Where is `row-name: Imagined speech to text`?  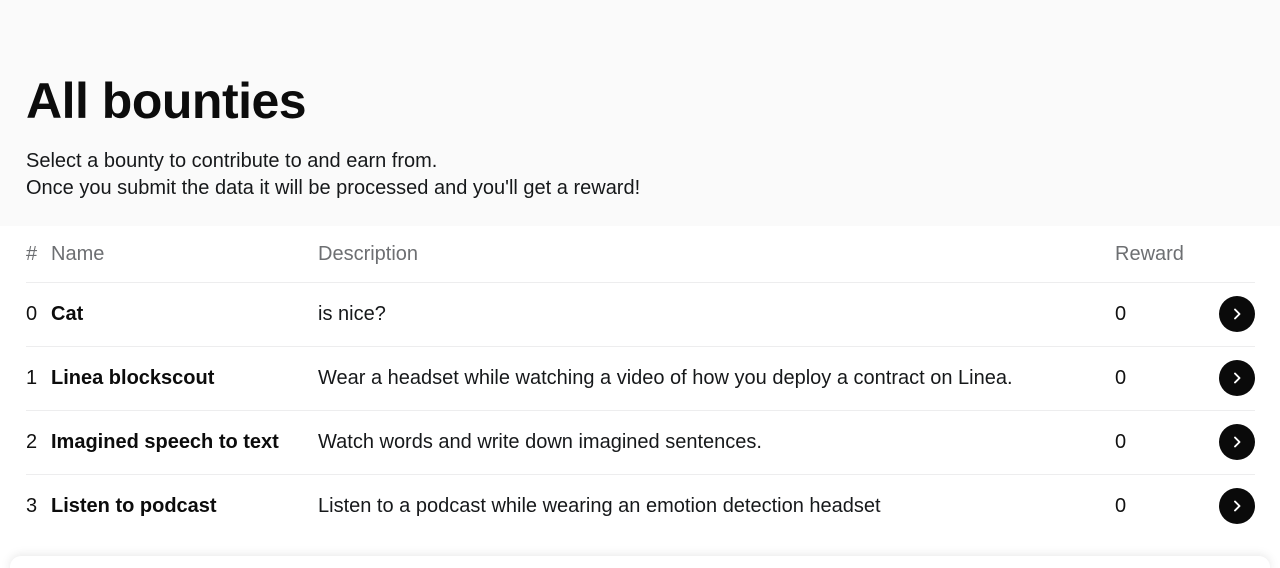
row-name: Imagined speech to text is located at coordinates (165, 441).